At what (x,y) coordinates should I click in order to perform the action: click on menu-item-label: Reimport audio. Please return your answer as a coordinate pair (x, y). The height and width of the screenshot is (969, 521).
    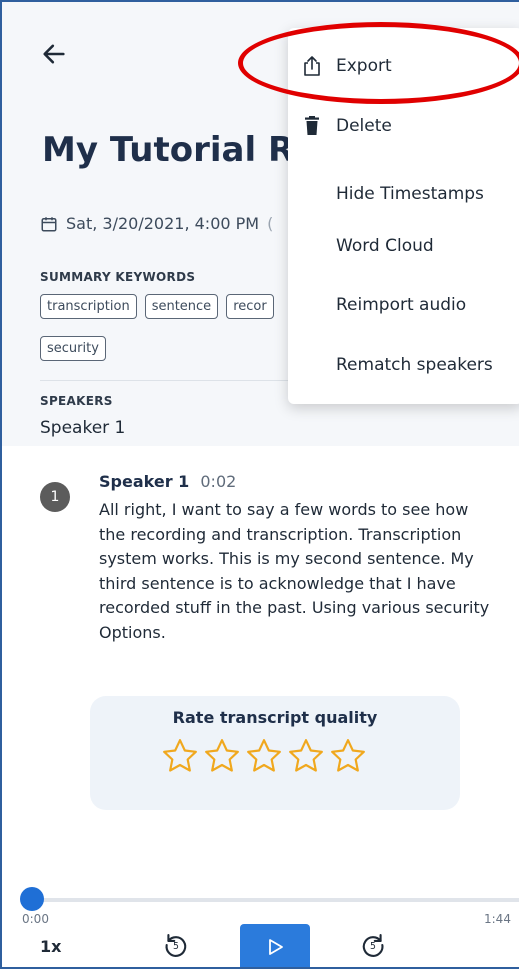
    Looking at the image, I should click on (401, 305).